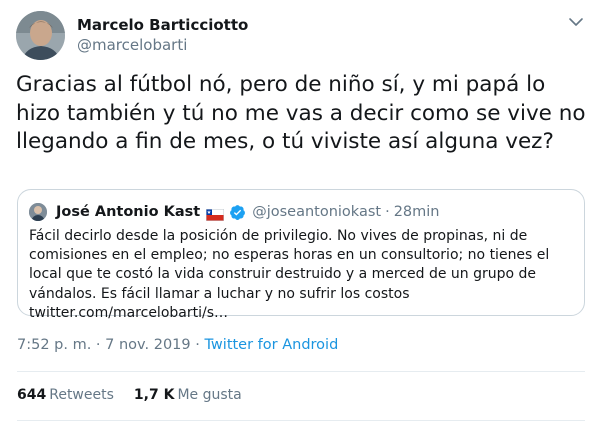  What do you see at coordinates (128, 212) in the screenshot?
I see `quoted-author-name: José Antonio Kast` at bounding box center [128, 212].